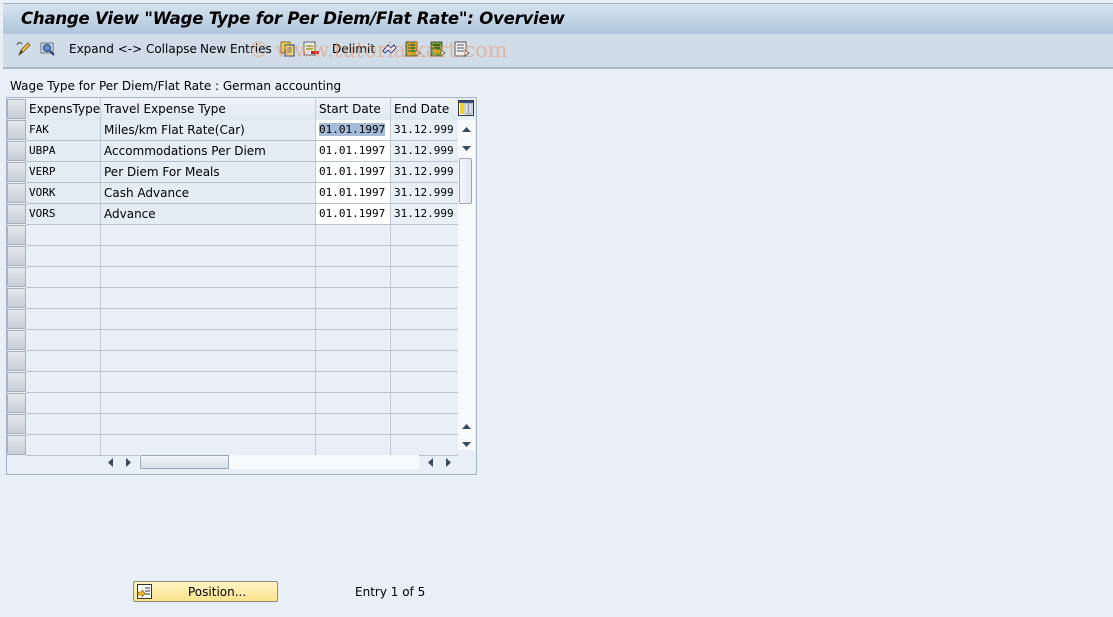 The image size is (1113, 617). What do you see at coordinates (16, 109) in the screenshot?
I see `select-all-rows-button` at bounding box center [16, 109].